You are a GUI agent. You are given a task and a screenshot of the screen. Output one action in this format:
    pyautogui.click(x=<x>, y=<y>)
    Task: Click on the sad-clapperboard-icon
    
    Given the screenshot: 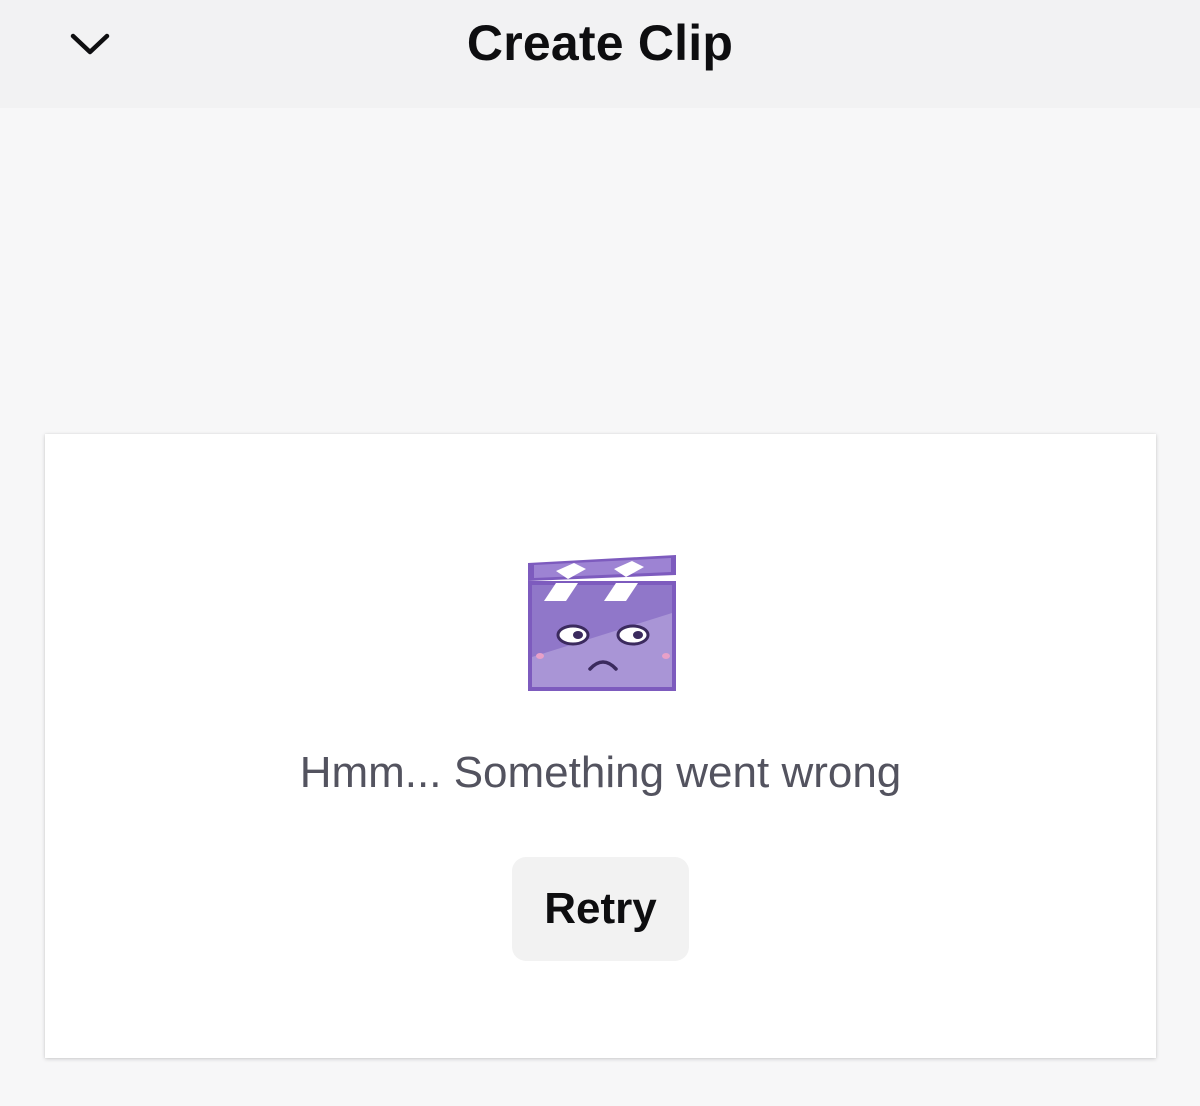 What is the action you would take?
    pyautogui.click(x=603, y=623)
    